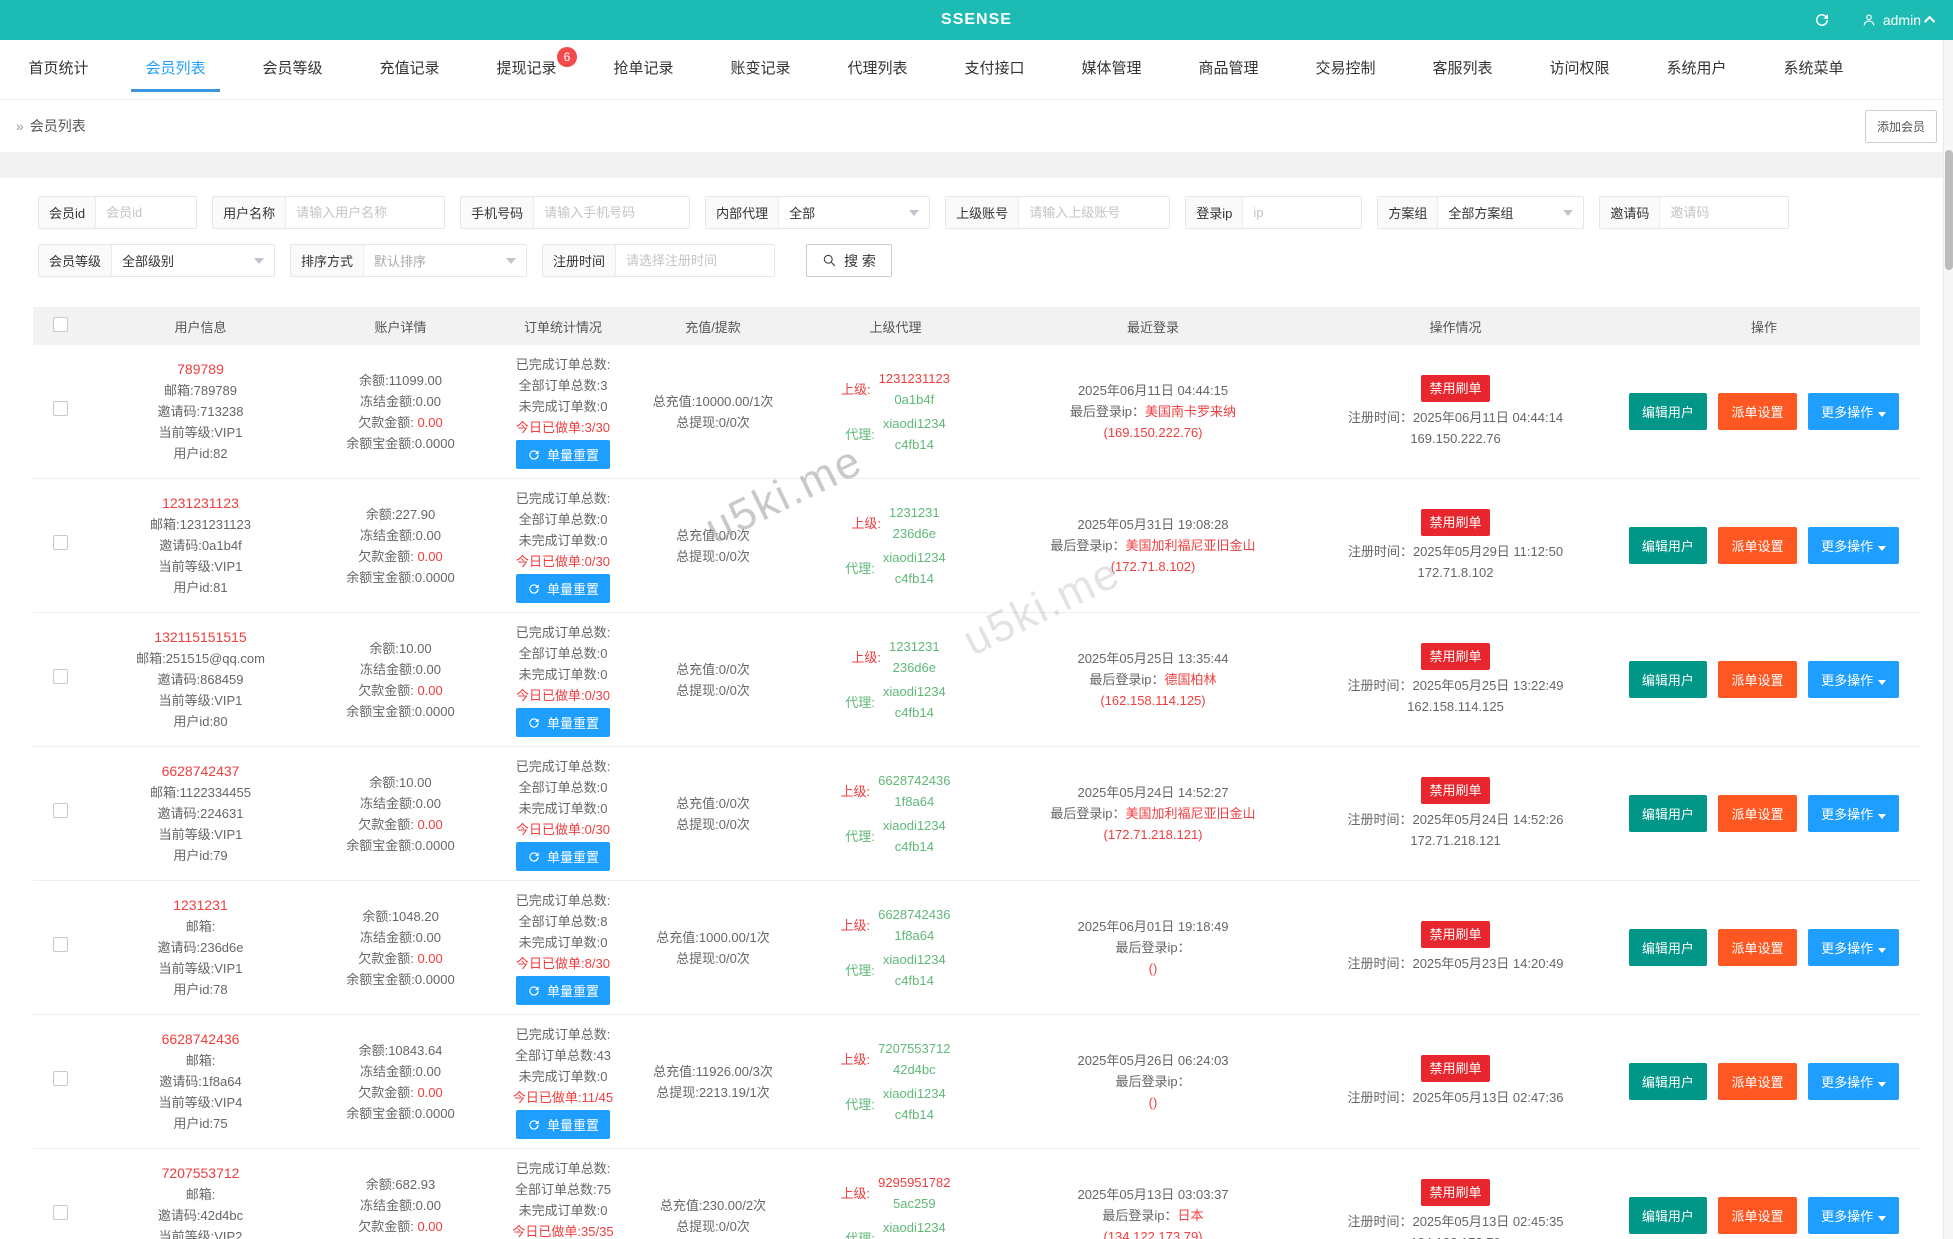 The image size is (1953, 1239). What do you see at coordinates (328, 260) in the screenshot?
I see `filter-label: 排序方式` at bounding box center [328, 260].